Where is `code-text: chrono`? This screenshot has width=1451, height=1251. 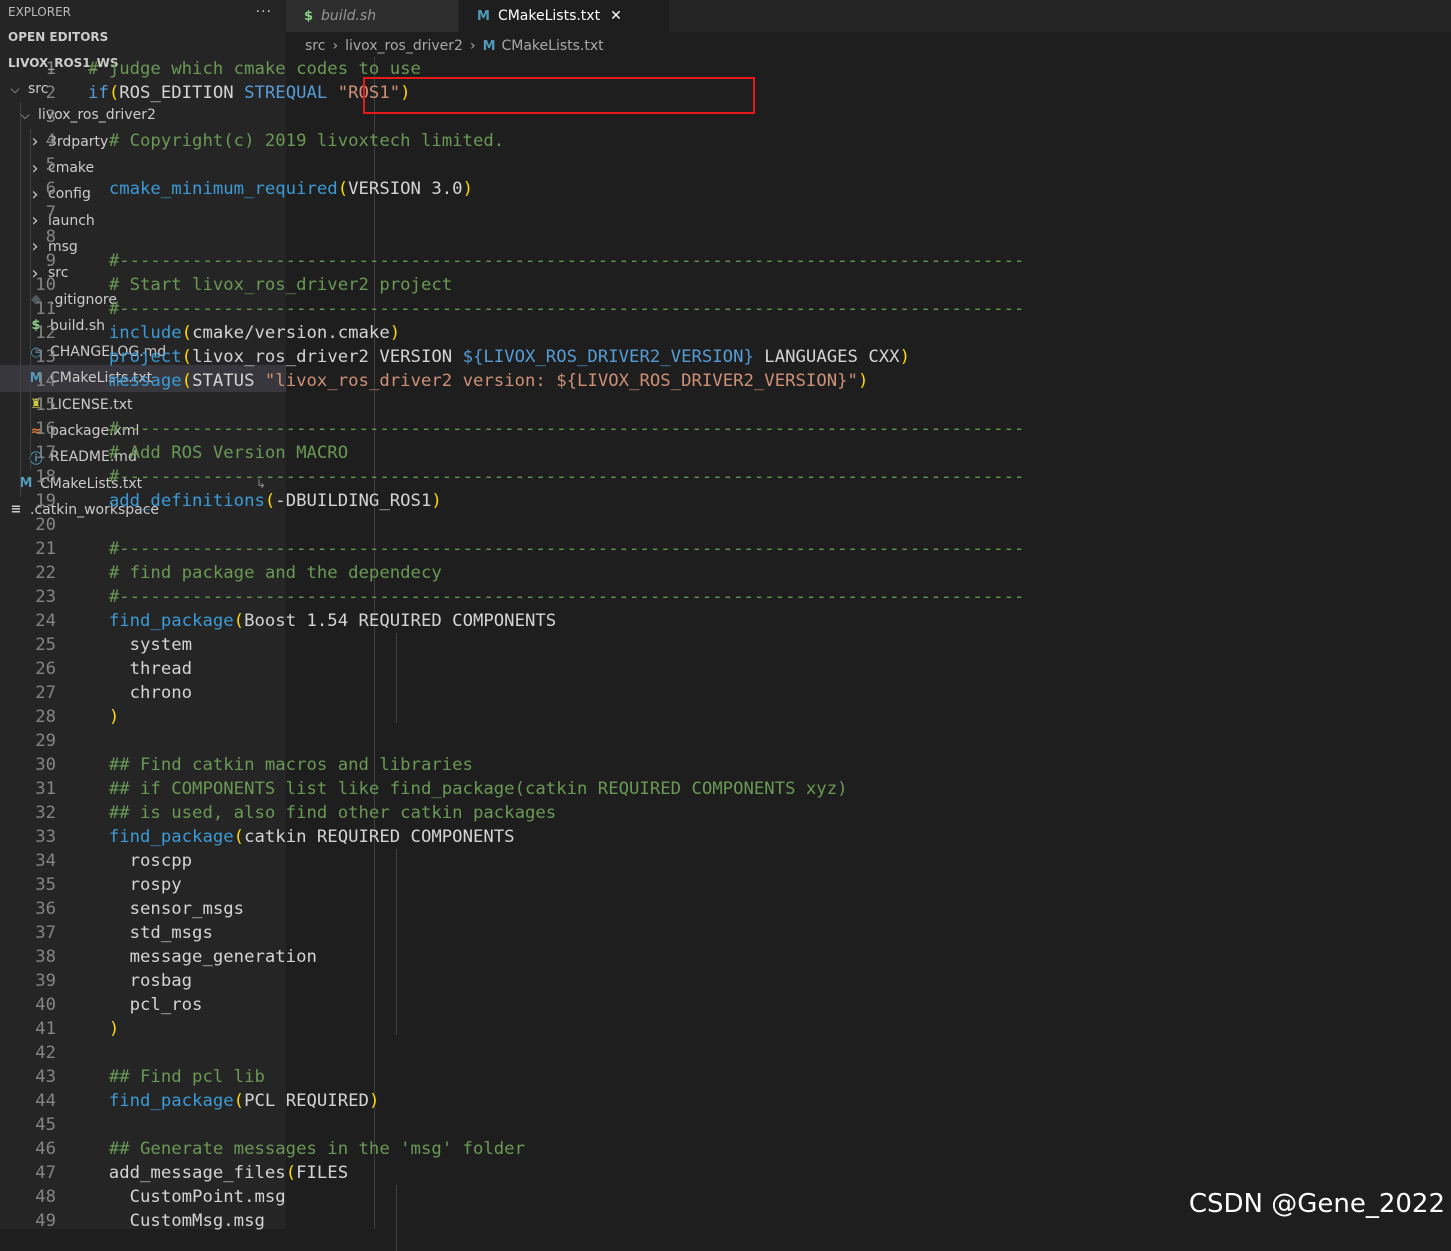 code-text: chrono is located at coordinates (140, 693).